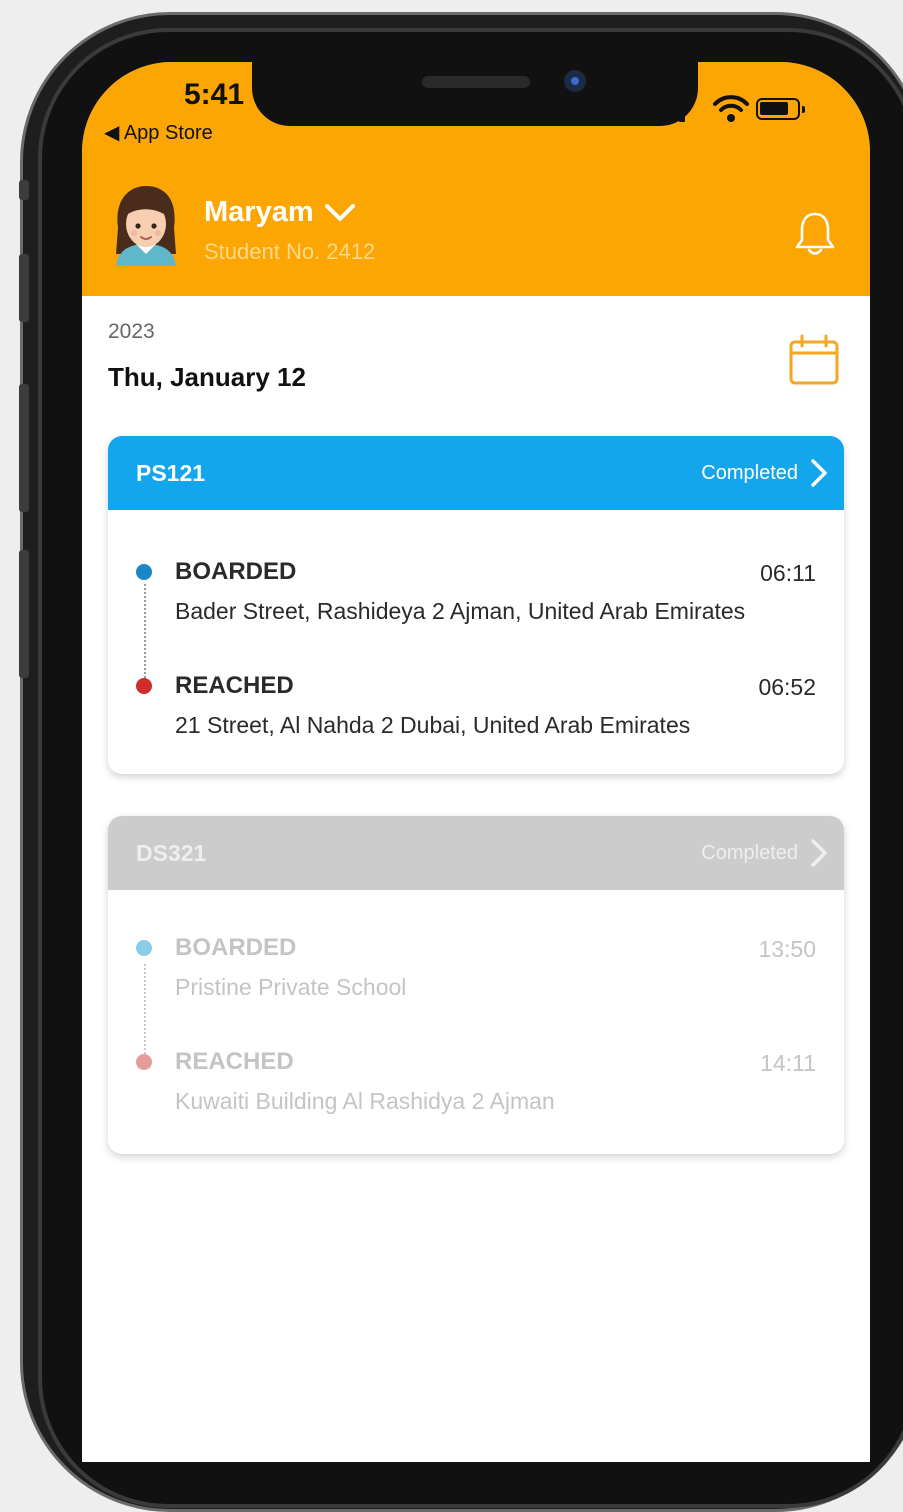  Describe the element at coordinates (814, 360) in the screenshot. I see `calendar-icon` at that location.